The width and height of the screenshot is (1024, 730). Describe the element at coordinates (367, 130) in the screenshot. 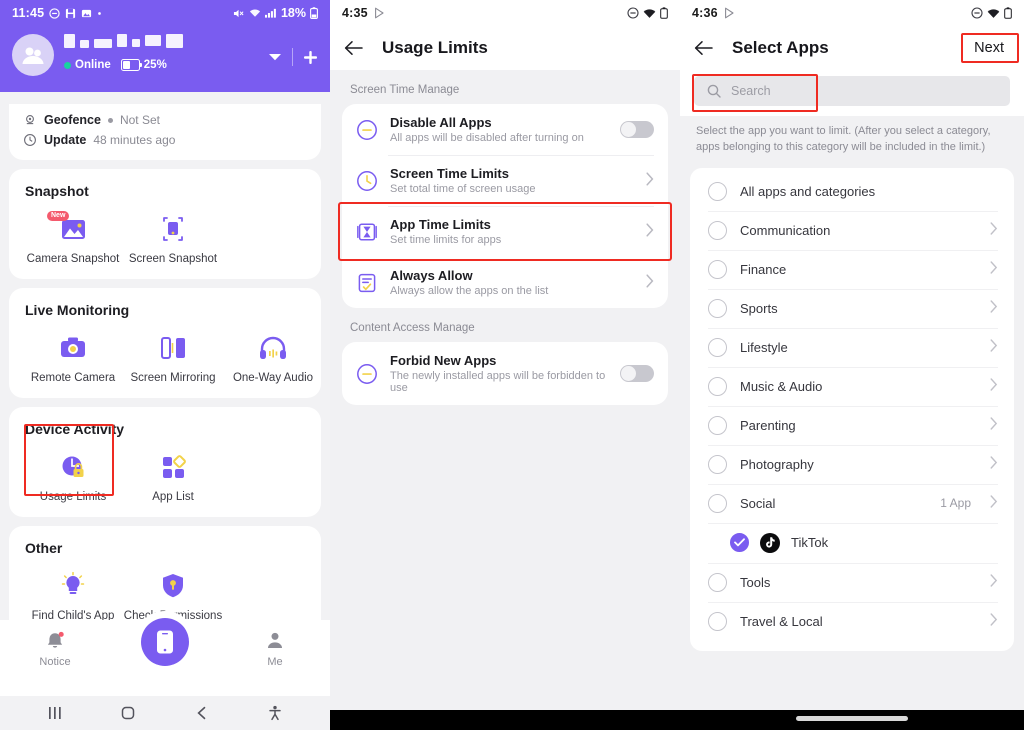

I see `disable-all-apps-icon` at that location.